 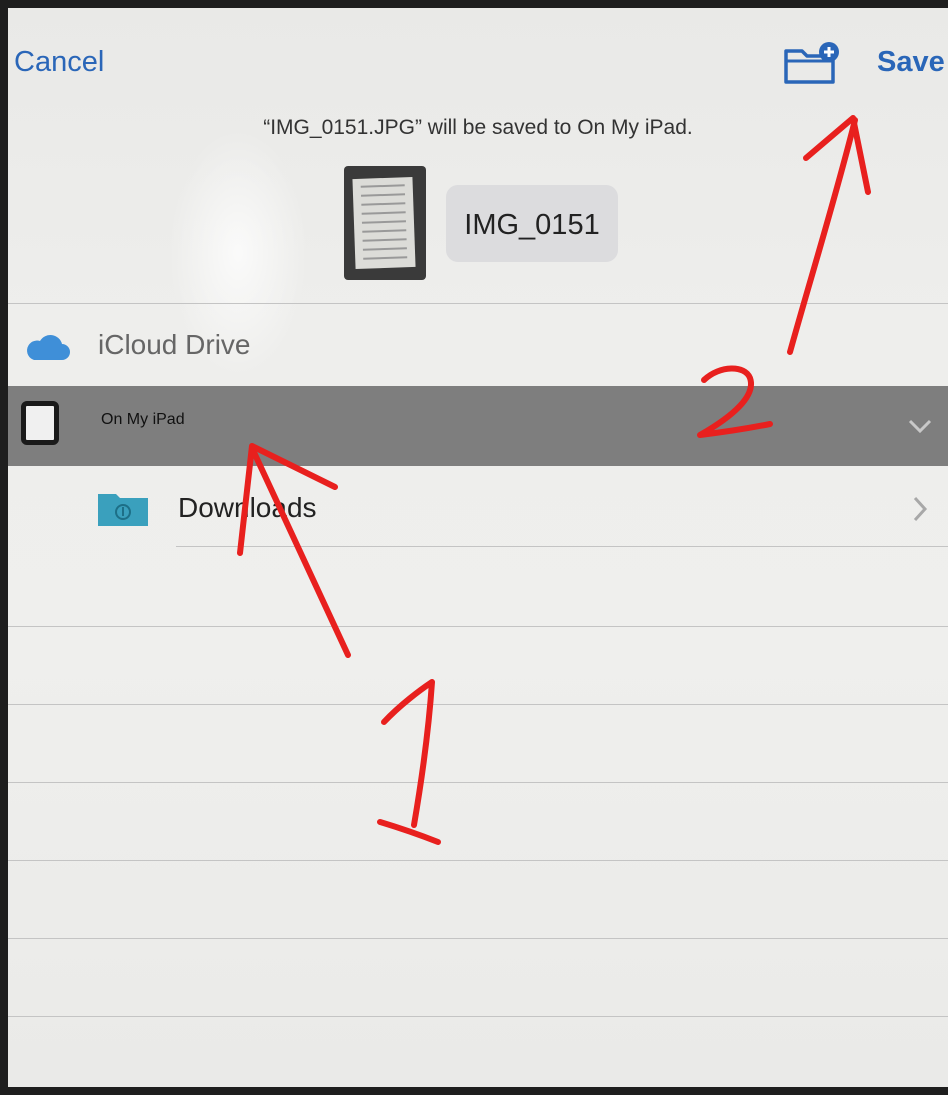 What do you see at coordinates (143, 419) in the screenshot?
I see `location-label: On My iPad` at bounding box center [143, 419].